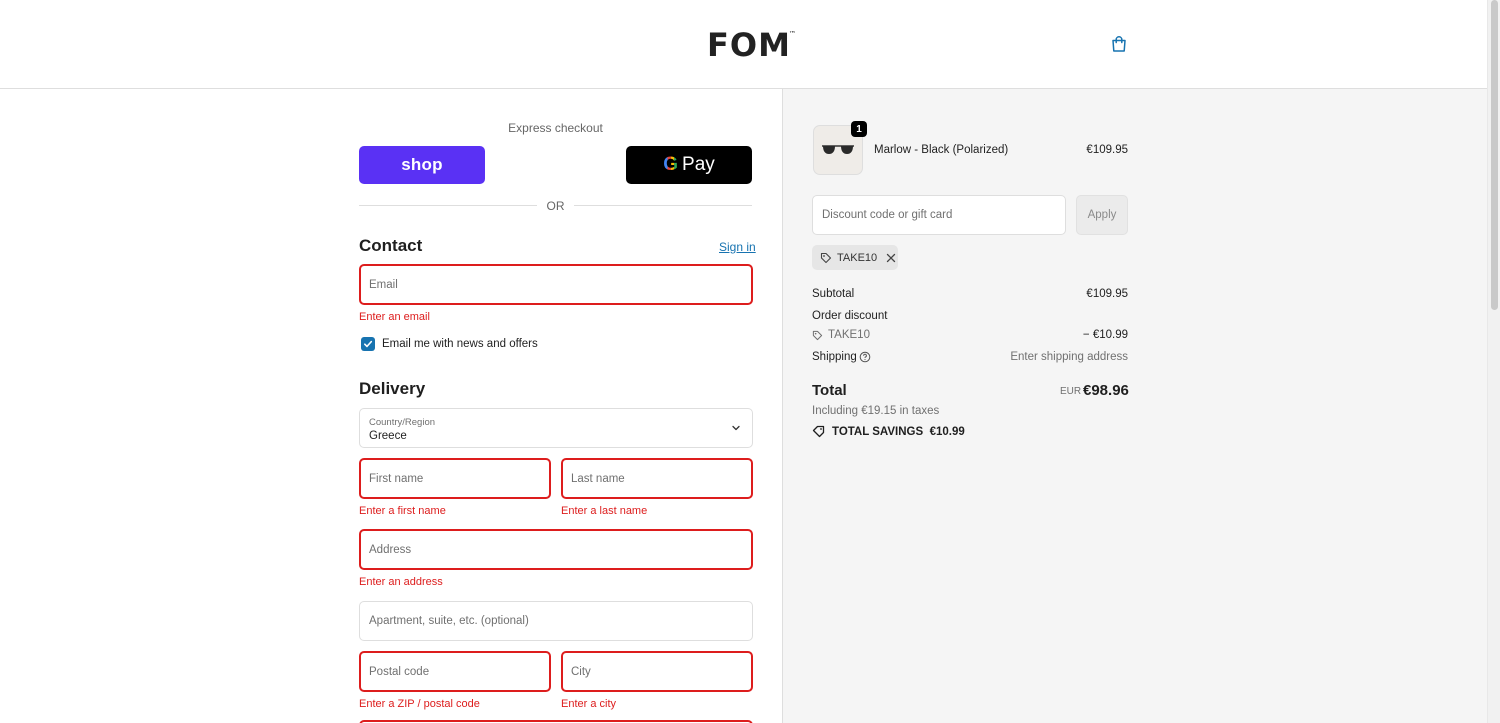  Describe the element at coordinates (1069, 357) in the screenshot. I see `shipping-value: Enter shipping address` at that location.